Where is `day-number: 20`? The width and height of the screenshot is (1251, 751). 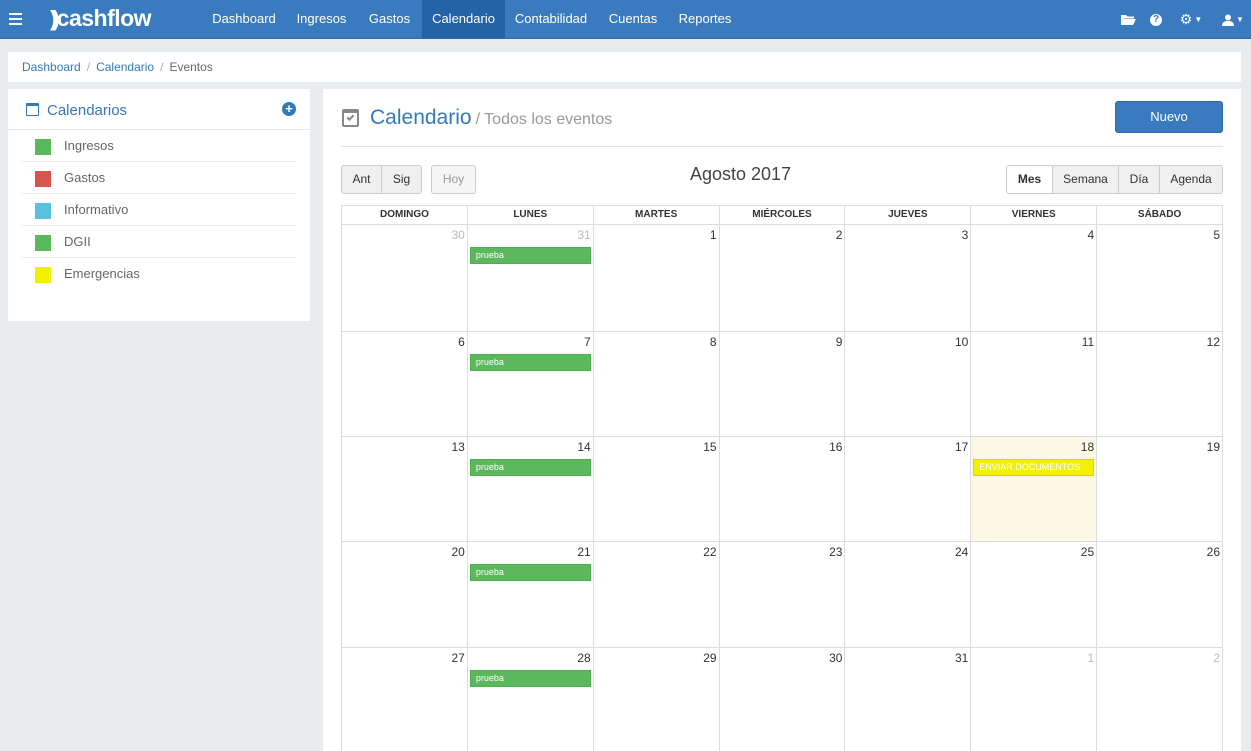
day-number: 20 is located at coordinates (458, 552).